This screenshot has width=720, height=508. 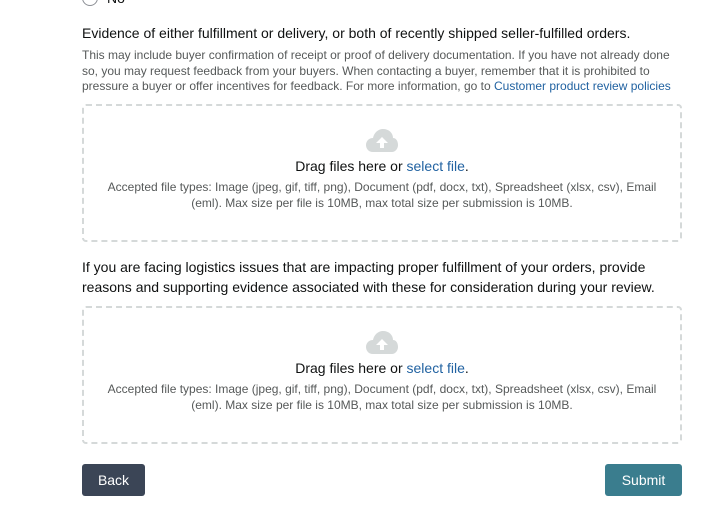 What do you see at coordinates (113, 480) in the screenshot?
I see `back-button: Back` at bounding box center [113, 480].